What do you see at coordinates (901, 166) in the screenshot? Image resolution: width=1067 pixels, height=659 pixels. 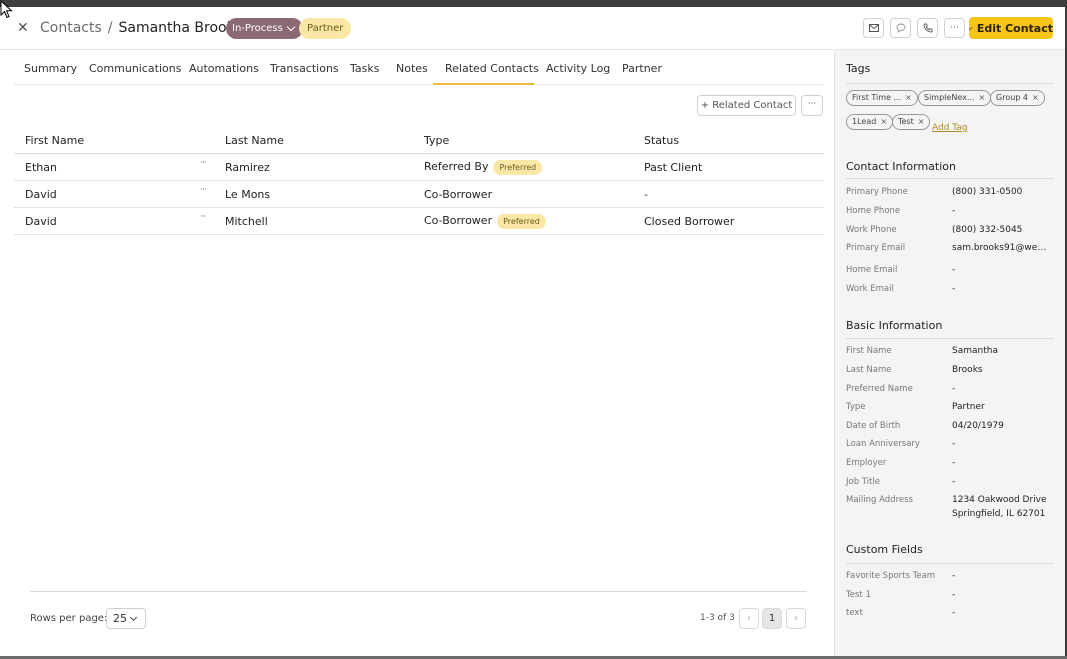 I see `contact-info-title: Contact Information` at bounding box center [901, 166].